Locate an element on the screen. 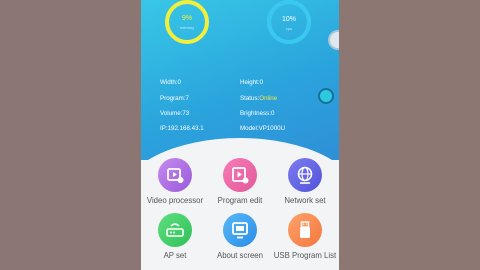 The image size is (480, 270). usb-icon is located at coordinates (305, 230).